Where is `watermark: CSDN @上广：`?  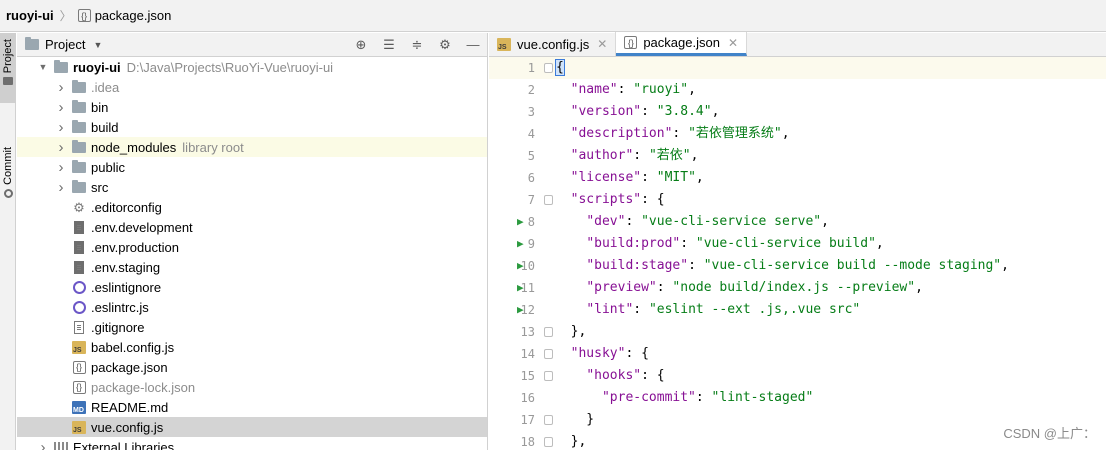
watermark: CSDN @上广： is located at coordinates (1049, 433).